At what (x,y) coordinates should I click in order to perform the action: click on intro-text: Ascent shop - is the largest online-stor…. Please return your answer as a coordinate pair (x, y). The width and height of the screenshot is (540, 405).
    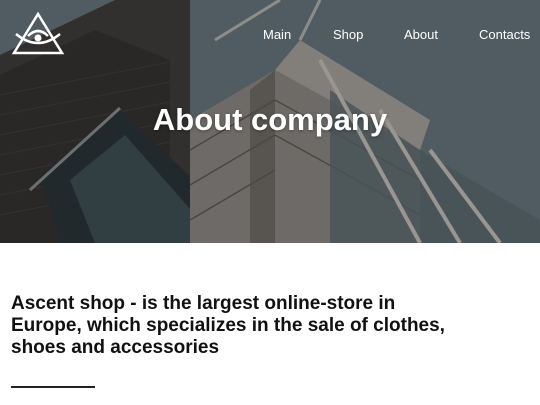
    Looking at the image, I should click on (228, 325).